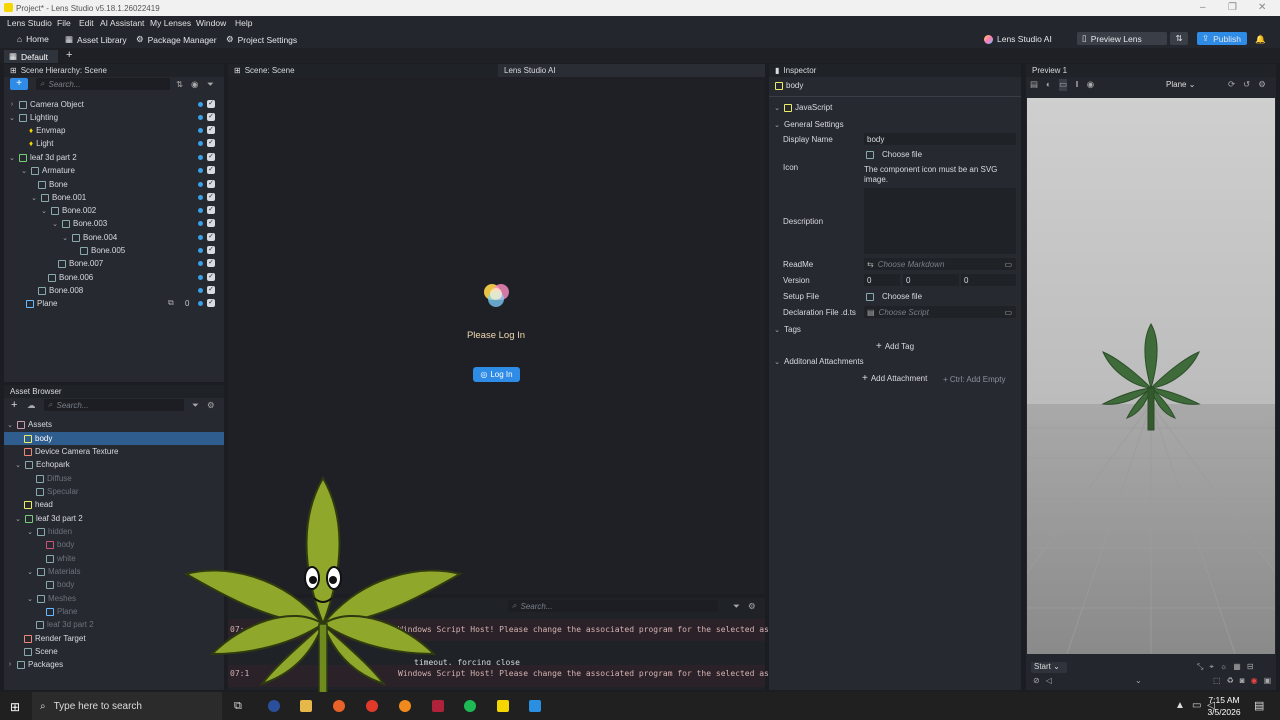  What do you see at coordinates (114, 438) in the screenshot?
I see `asset-item-body: body` at bounding box center [114, 438].